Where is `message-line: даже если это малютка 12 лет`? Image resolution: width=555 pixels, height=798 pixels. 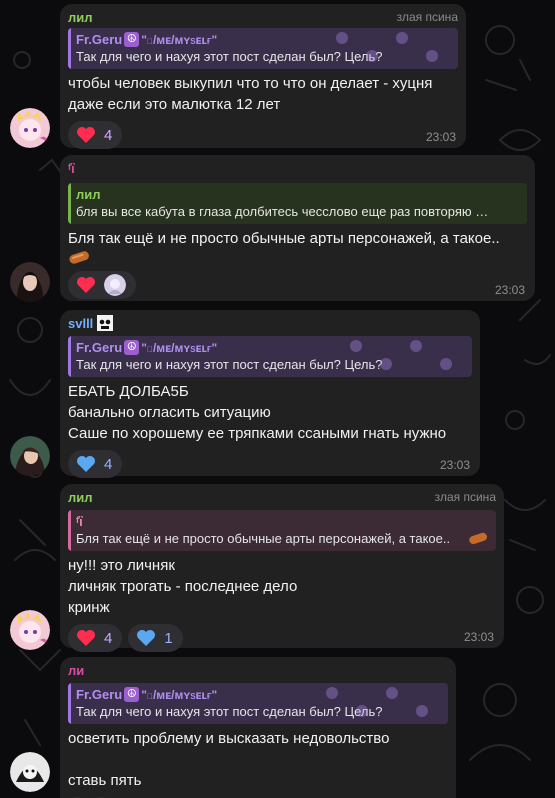 message-line: даже если это малютка 12 лет is located at coordinates (174, 104).